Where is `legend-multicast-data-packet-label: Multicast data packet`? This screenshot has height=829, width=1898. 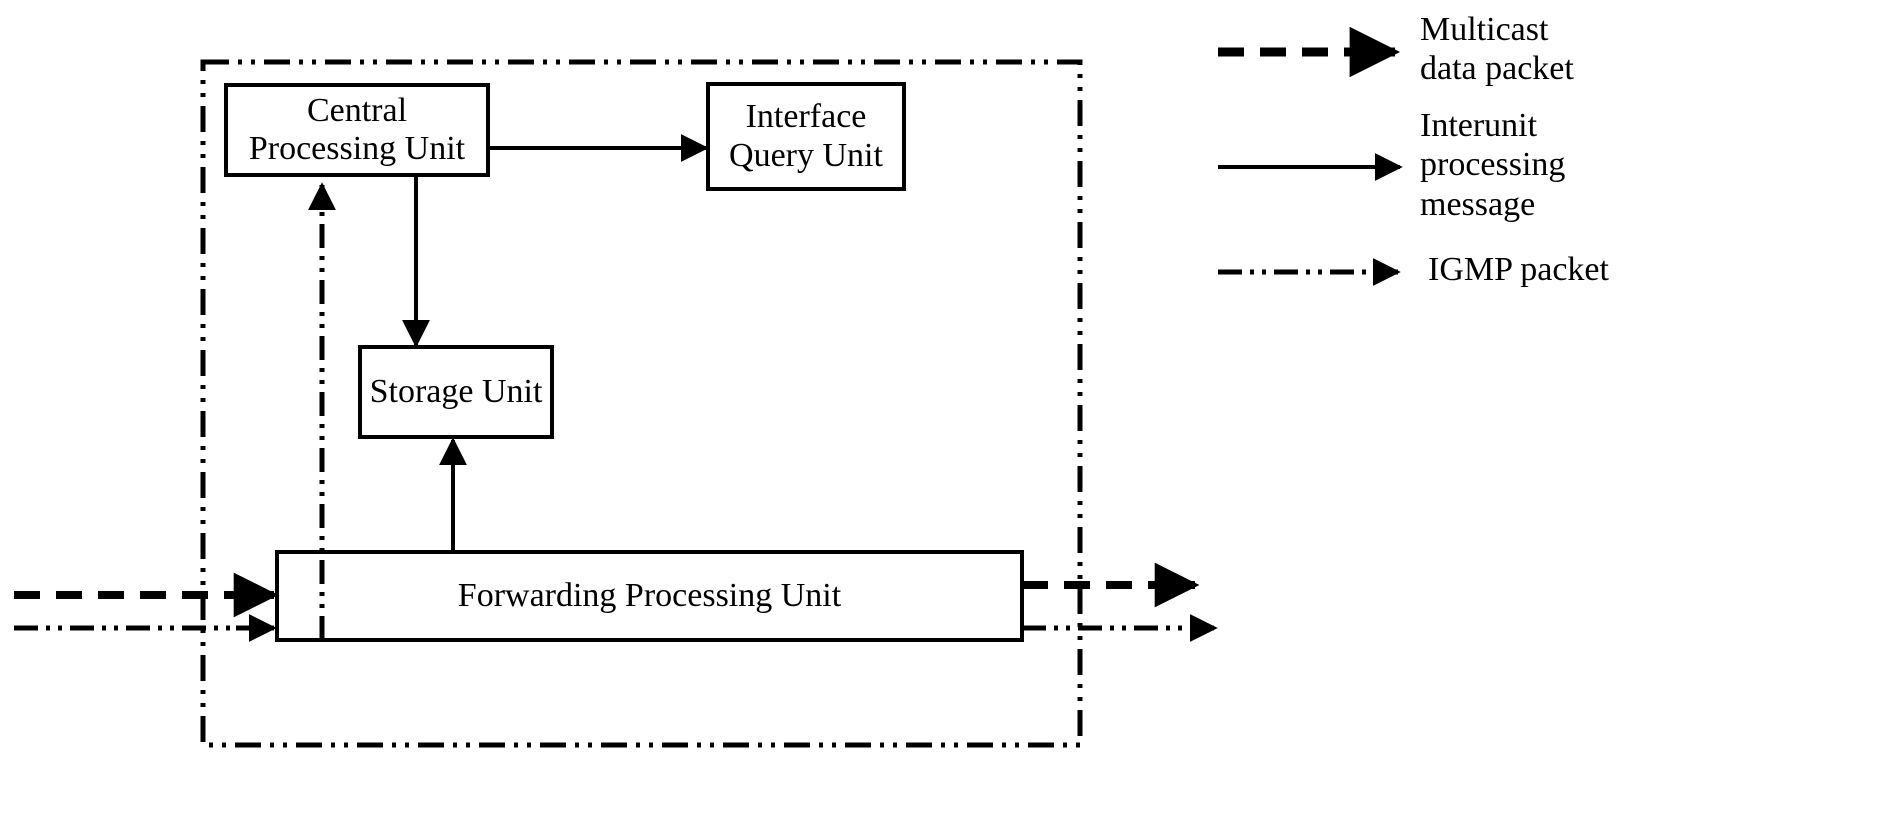 legend-multicast-data-packet-label: Multicast data packet is located at coordinates (1497, 49).